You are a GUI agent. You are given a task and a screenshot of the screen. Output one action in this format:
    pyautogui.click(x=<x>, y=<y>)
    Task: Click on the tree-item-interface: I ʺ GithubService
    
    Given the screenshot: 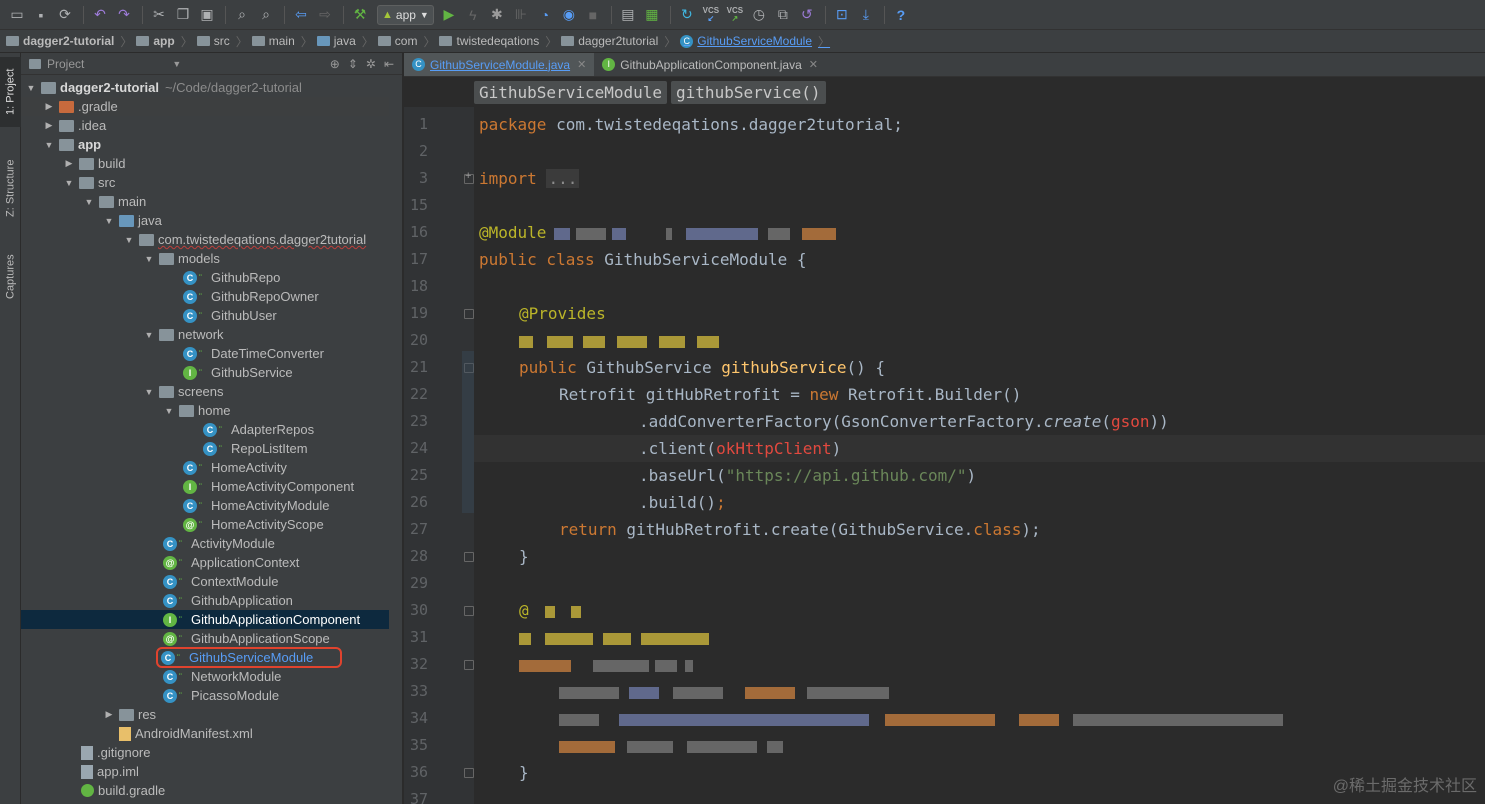 What is the action you would take?
    pyautogui.click(x=205, y=372)
    